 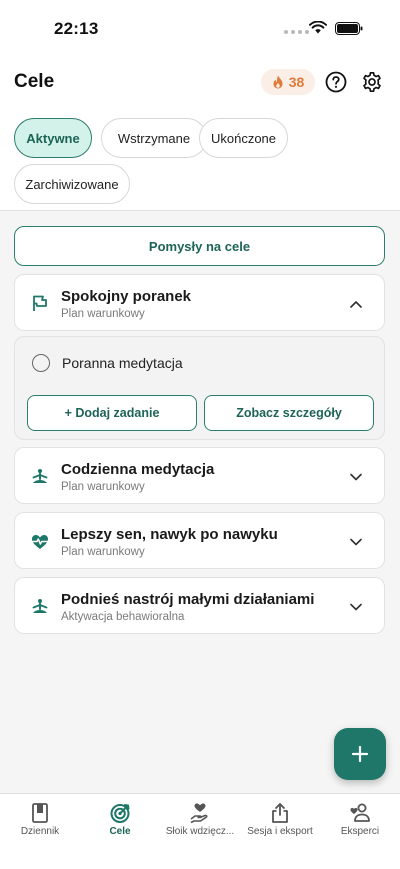 What do you see at coordinates (40, 542) in the screenshot?
I see `heartbeat-icon` at bounding box center [40, 542].